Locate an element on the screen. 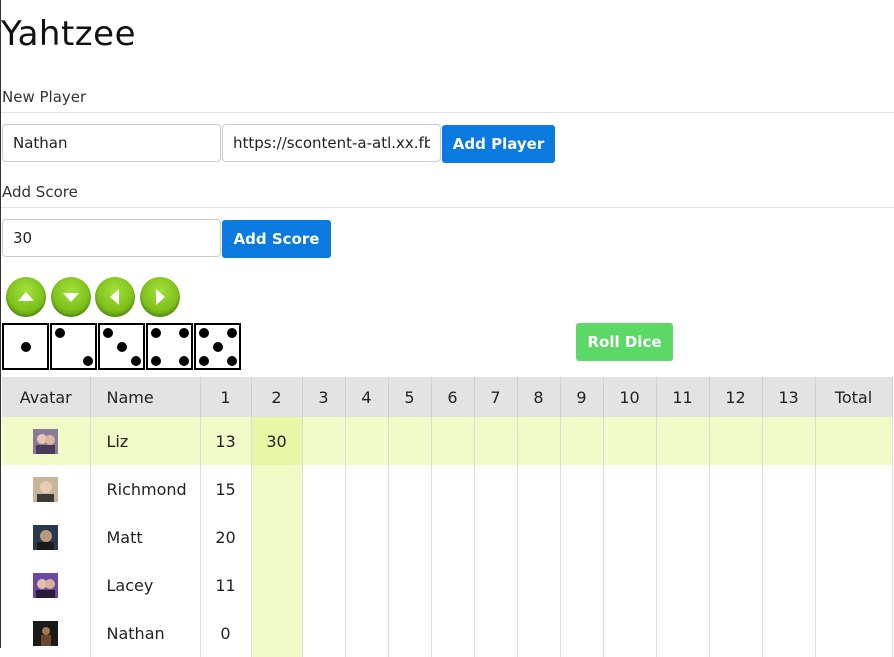 This screenshot has height=657, width=894. column-header: 10 is located at coordinates (630, 397).